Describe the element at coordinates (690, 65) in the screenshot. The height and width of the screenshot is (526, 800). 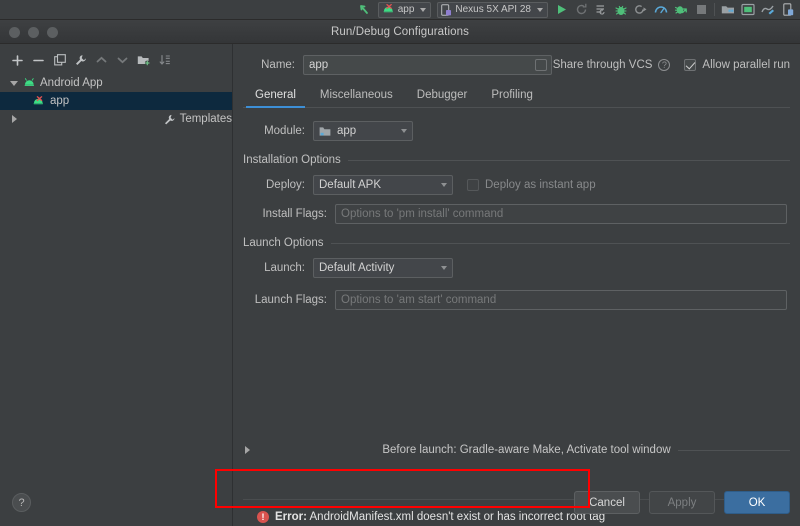
I see `allow-parallel-run-checkbox` at that location.